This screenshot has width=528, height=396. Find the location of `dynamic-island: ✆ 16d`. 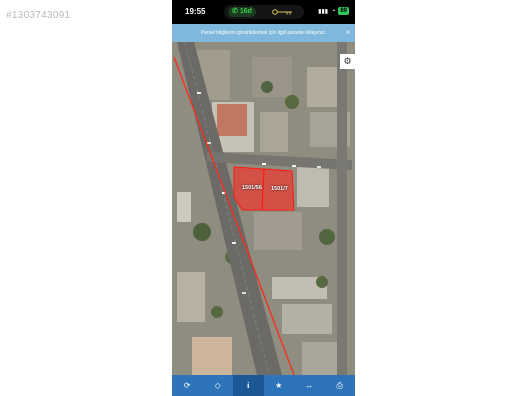

dynamic-island: ✆ 16d is located at coordinates (264, 12).